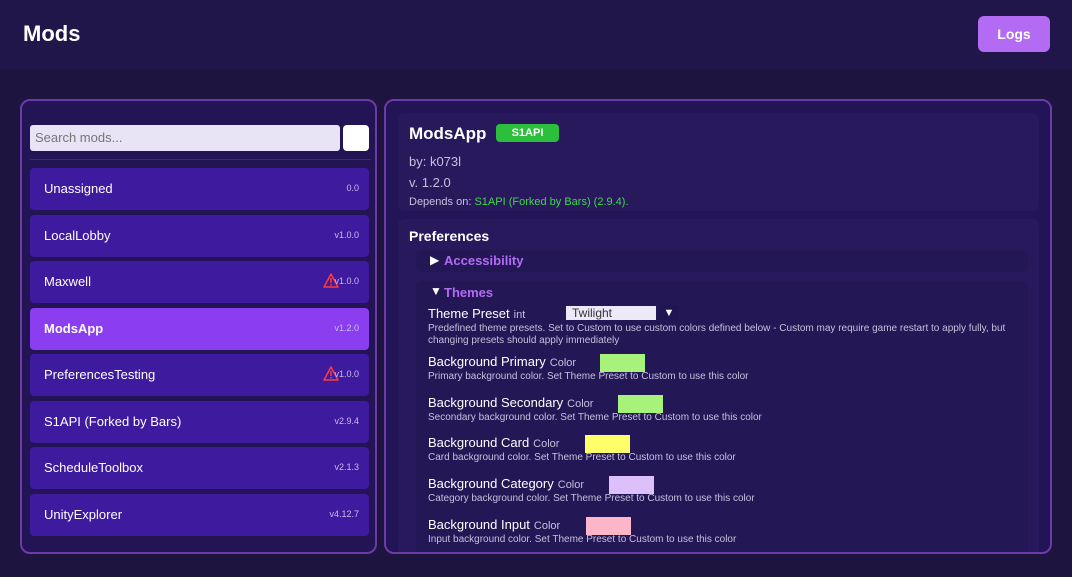  Describe the element at coordinates (491, 484) in the screenshot. I see `pref-name: Background Category` at that location.